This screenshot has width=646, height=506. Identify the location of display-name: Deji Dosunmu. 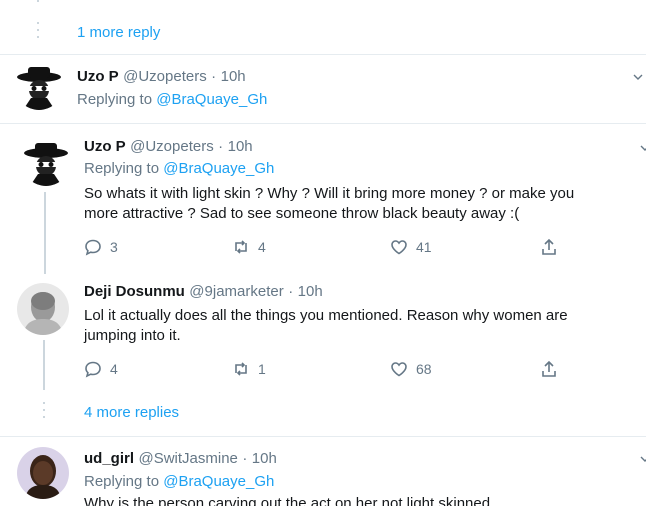
(134, 291).